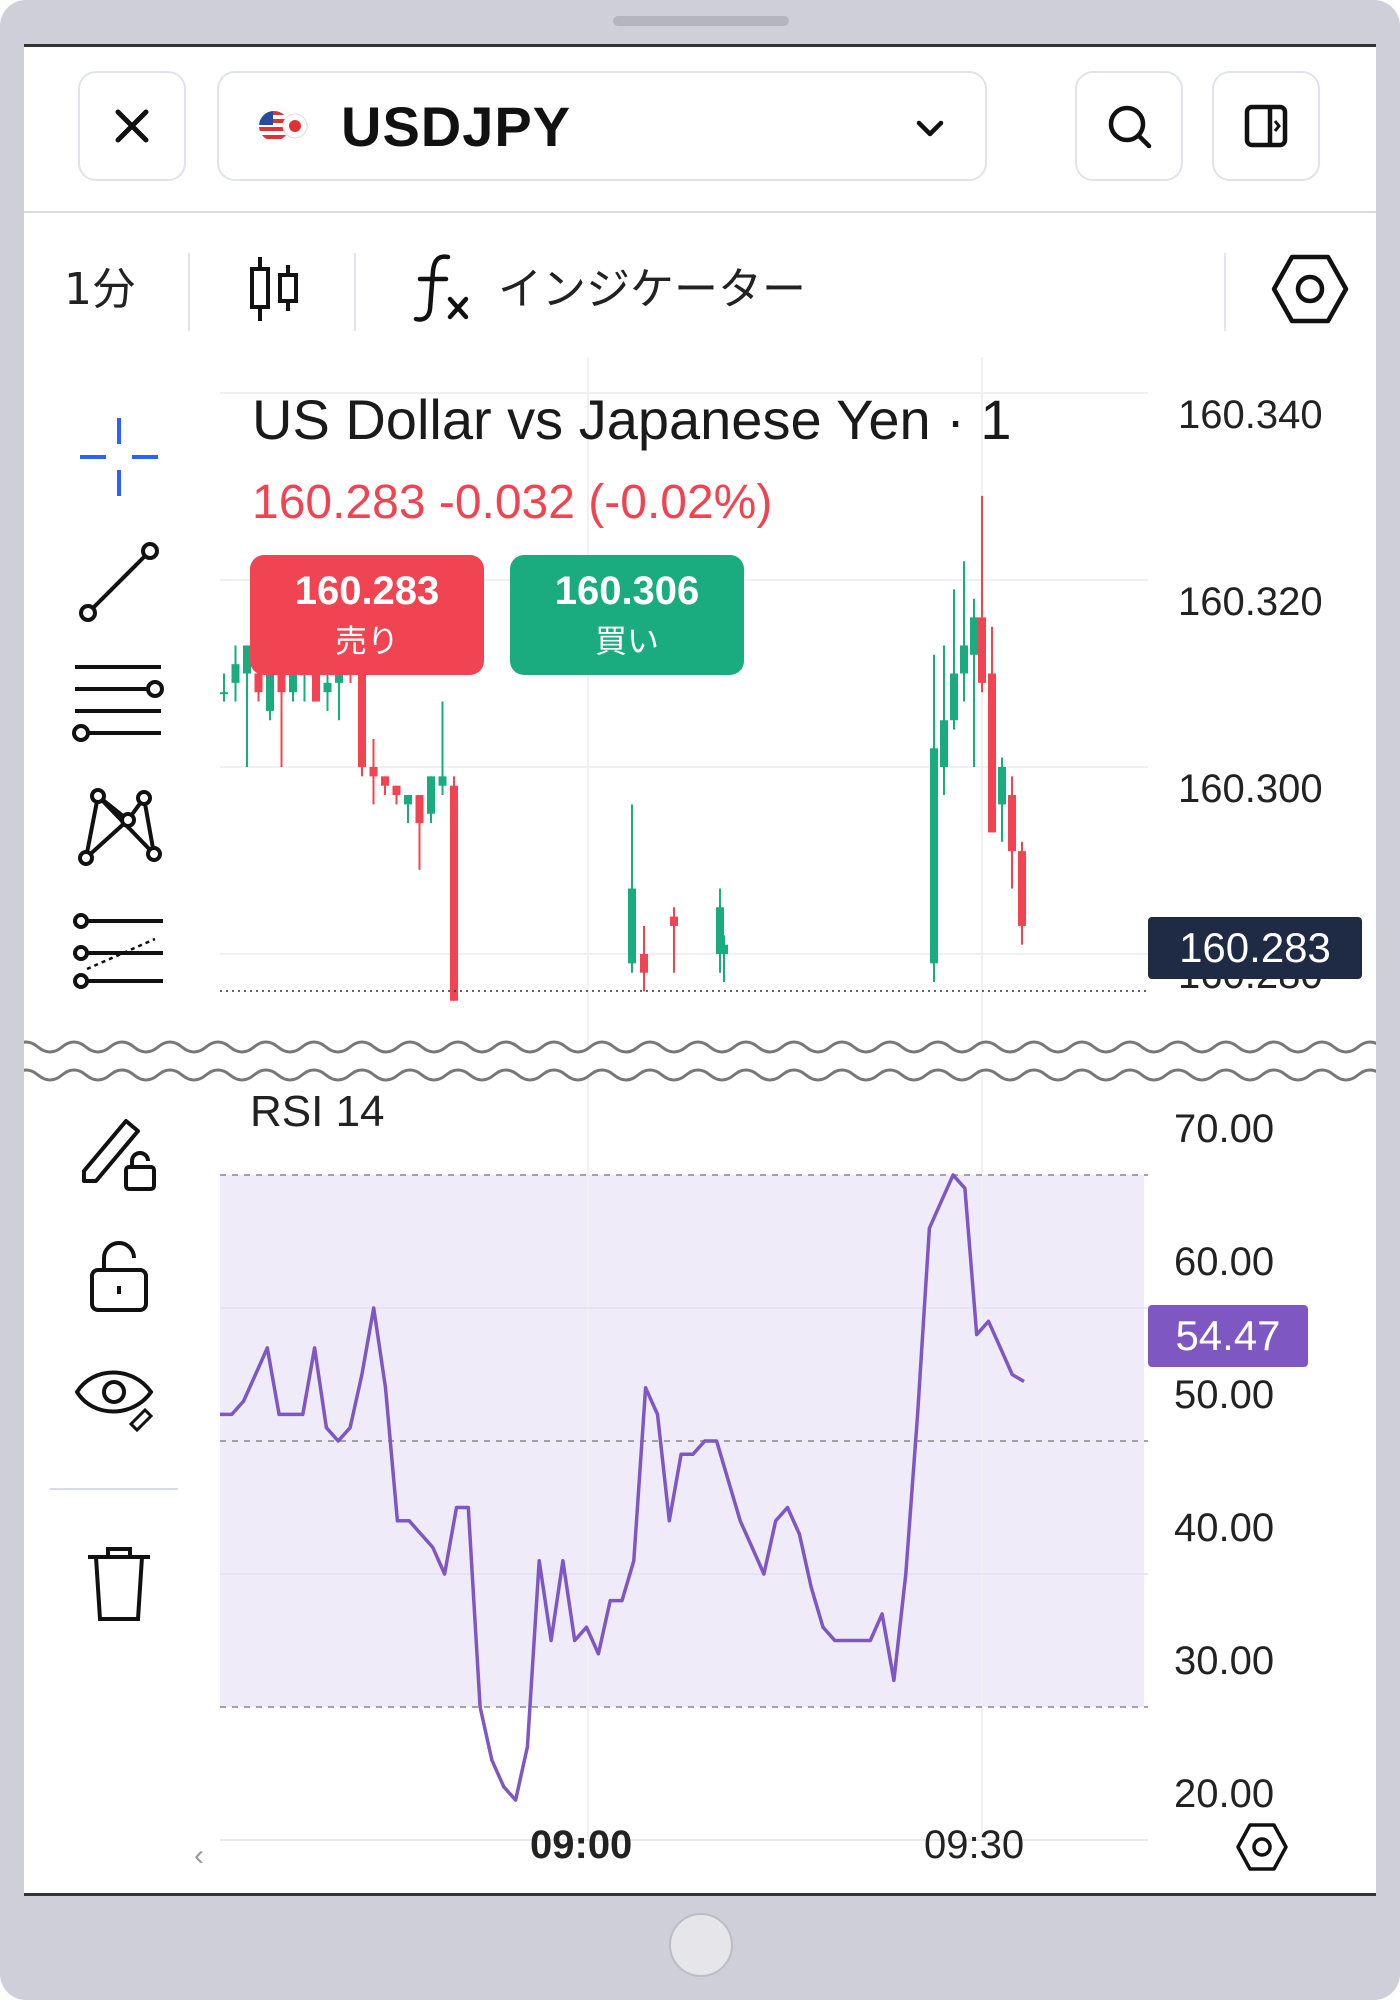  I want to click on crosshair-tool, so click(119, 457).